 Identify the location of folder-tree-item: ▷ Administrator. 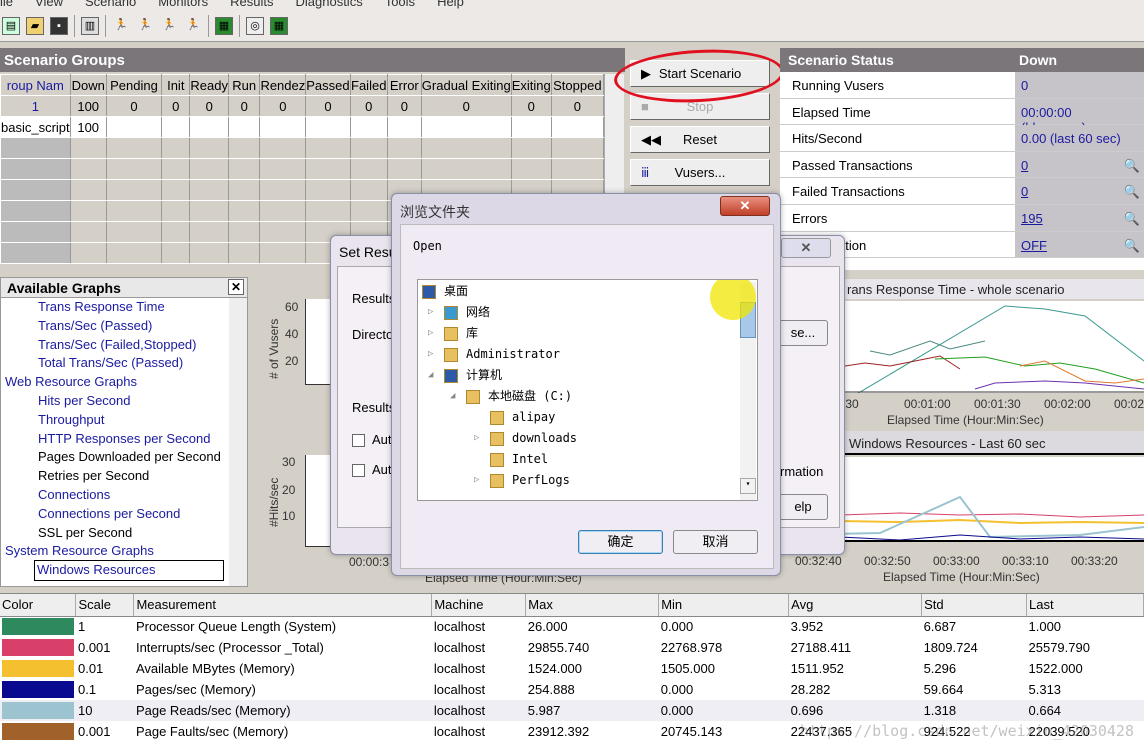
(494, 354).